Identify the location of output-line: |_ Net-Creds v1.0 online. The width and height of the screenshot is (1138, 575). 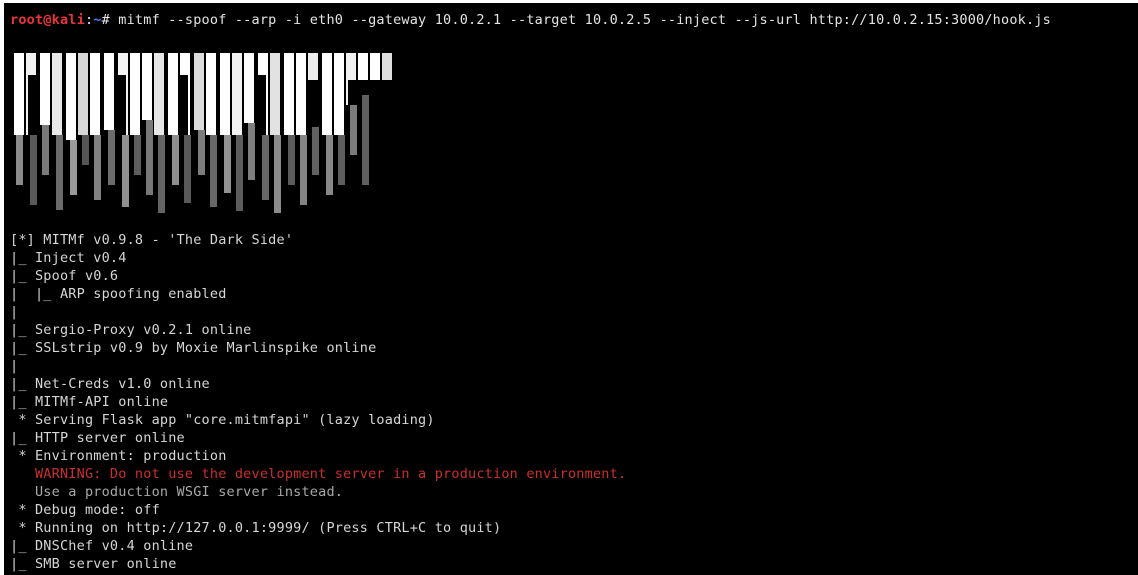
(110, 384).